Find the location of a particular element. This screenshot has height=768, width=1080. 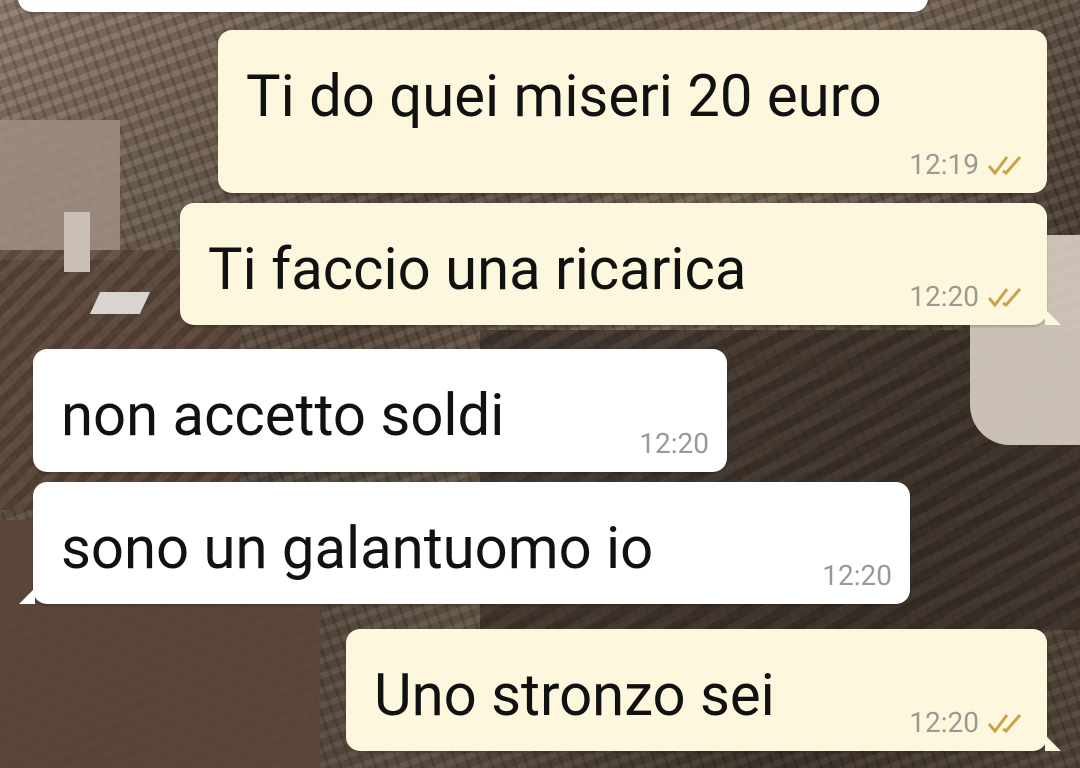

message-timestamp: 12:19 is located at coordinates (944, 164).